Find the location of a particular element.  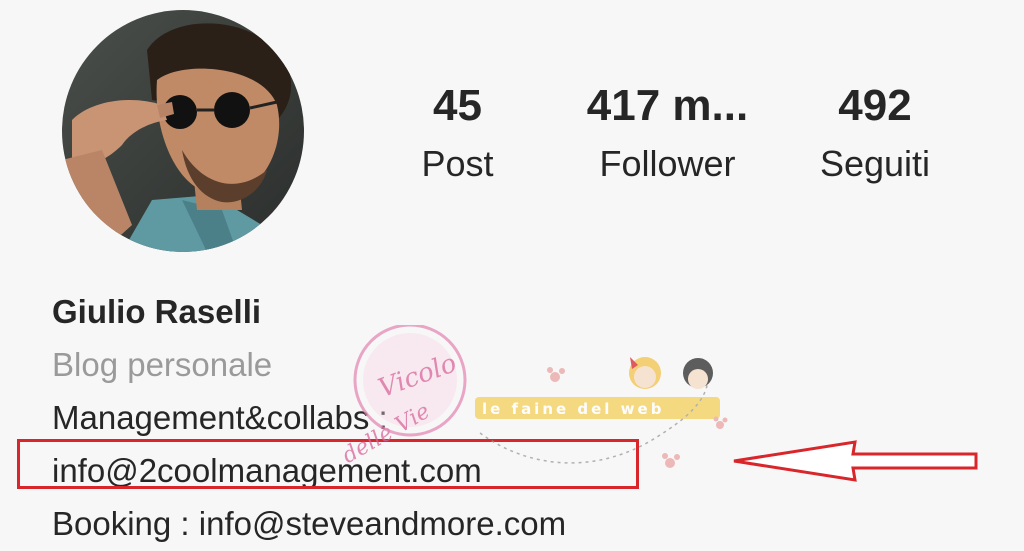

profile-category: Blog personale is located at coordinates (162, 364).